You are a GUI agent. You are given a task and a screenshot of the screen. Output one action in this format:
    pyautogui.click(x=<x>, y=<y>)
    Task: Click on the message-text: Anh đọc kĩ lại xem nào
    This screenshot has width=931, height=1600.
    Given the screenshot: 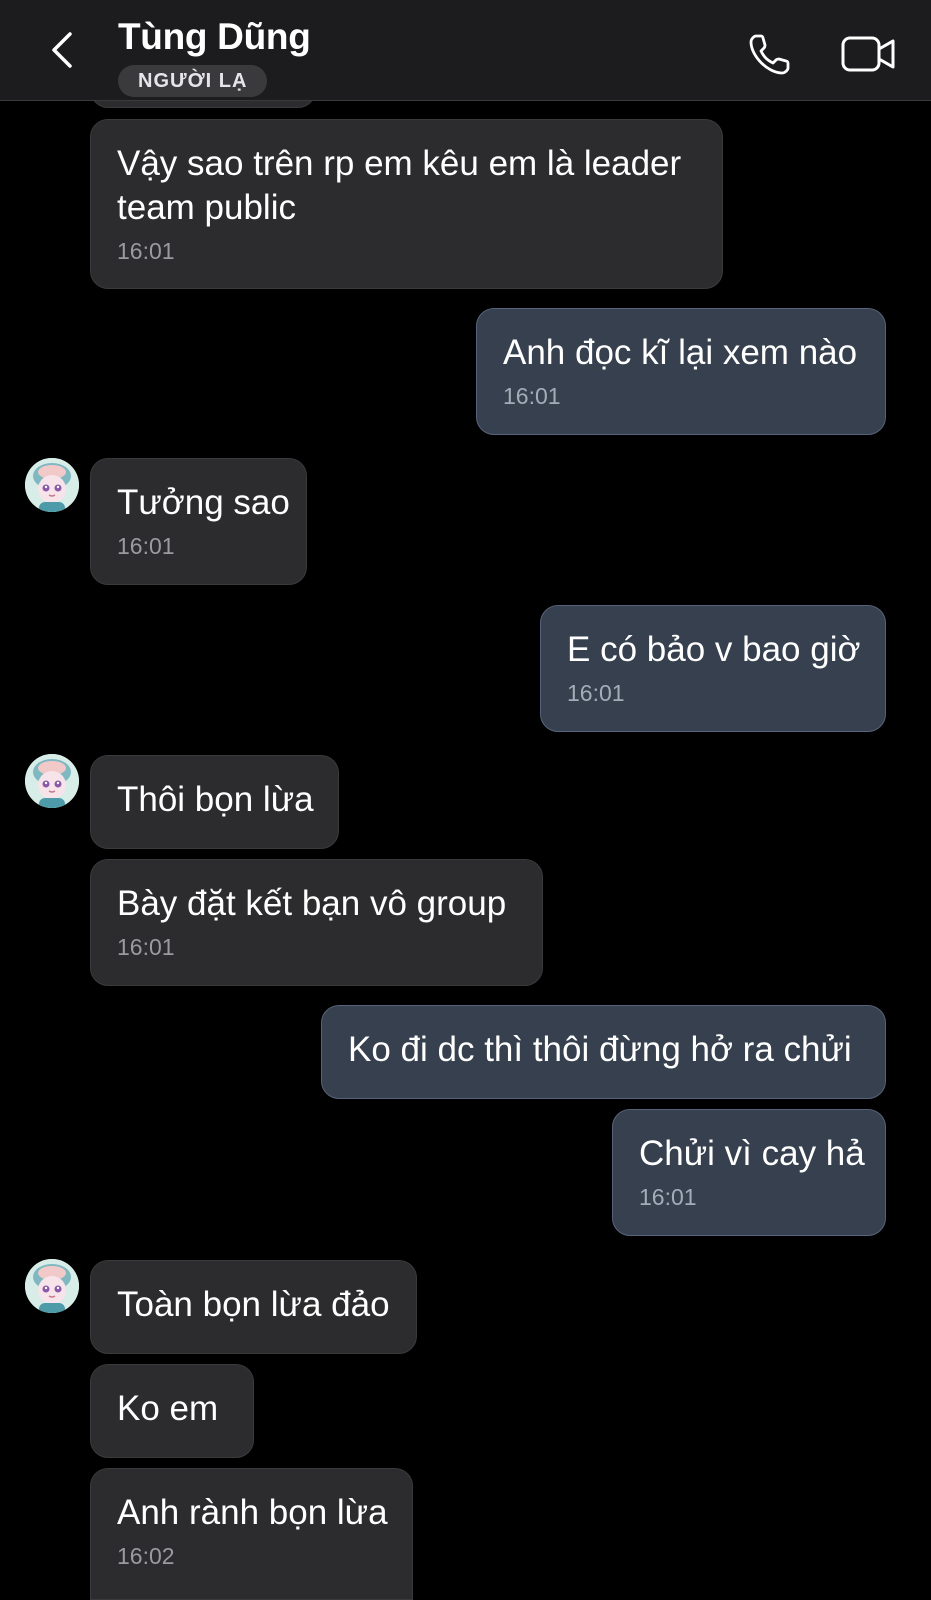 What is the action you would take?
    pyautogui.click(x=680, y=352)
    